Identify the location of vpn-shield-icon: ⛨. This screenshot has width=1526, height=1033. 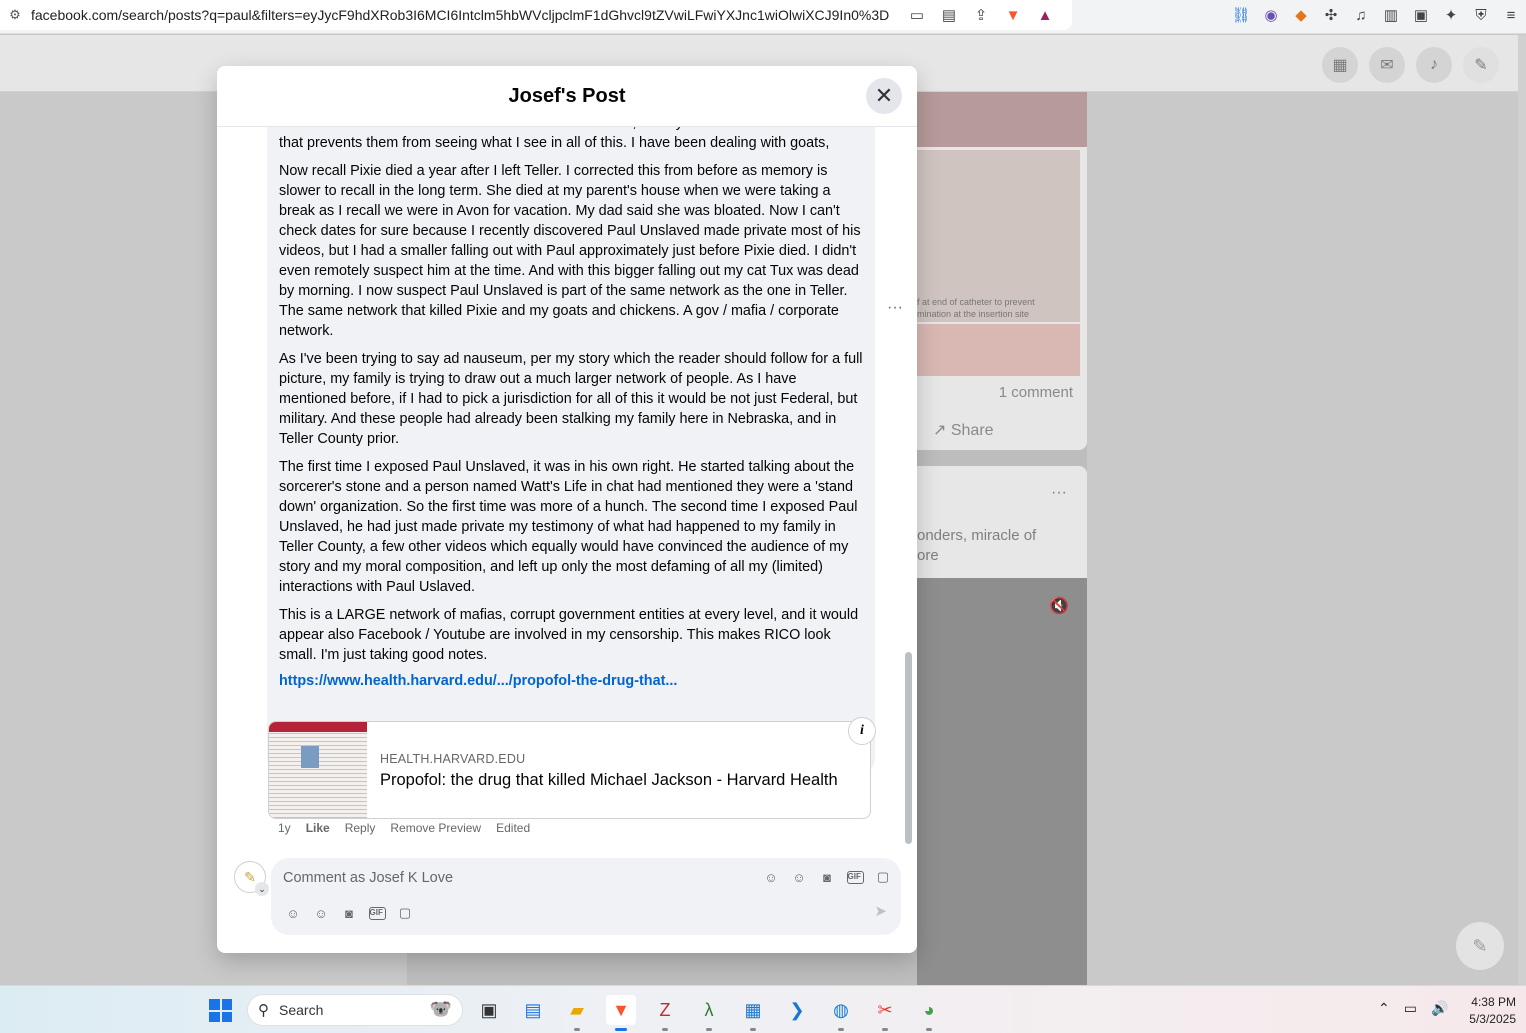
(1481, 15).